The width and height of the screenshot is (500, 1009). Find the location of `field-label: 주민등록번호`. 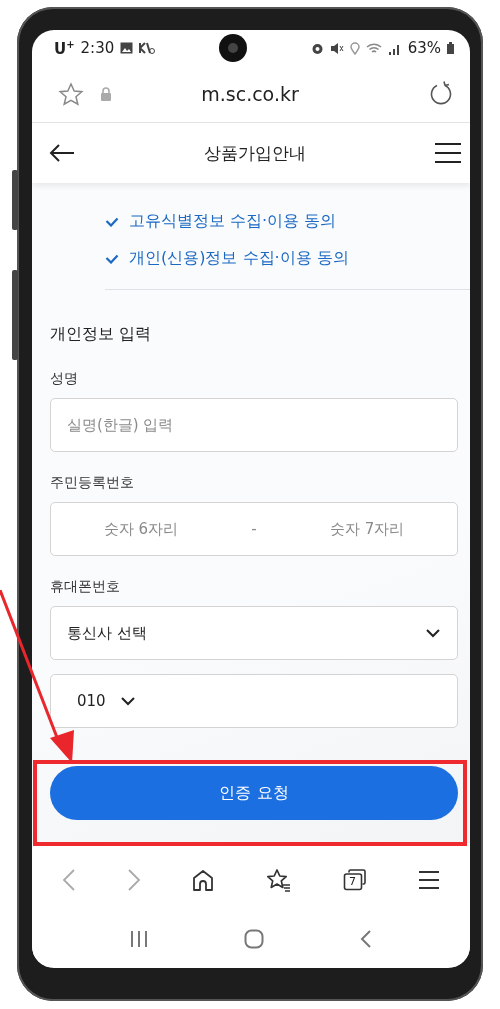

field-label: 주민등록번호 is located at coordinates (92, 483).